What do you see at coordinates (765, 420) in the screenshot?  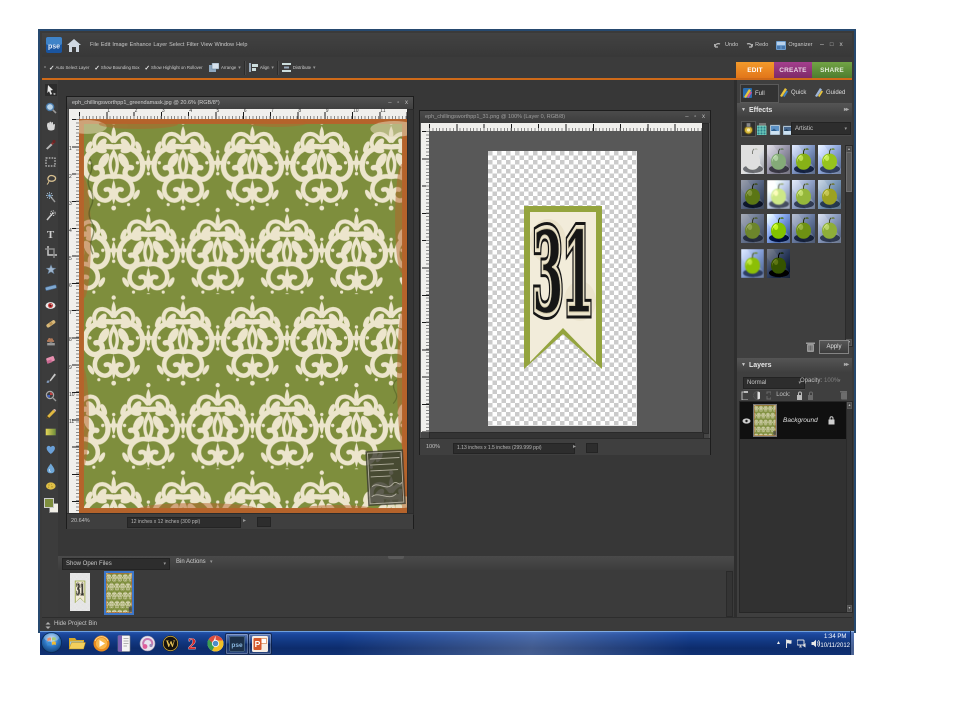 I see `layer-thumbnail` at bounding box center [765, 420].